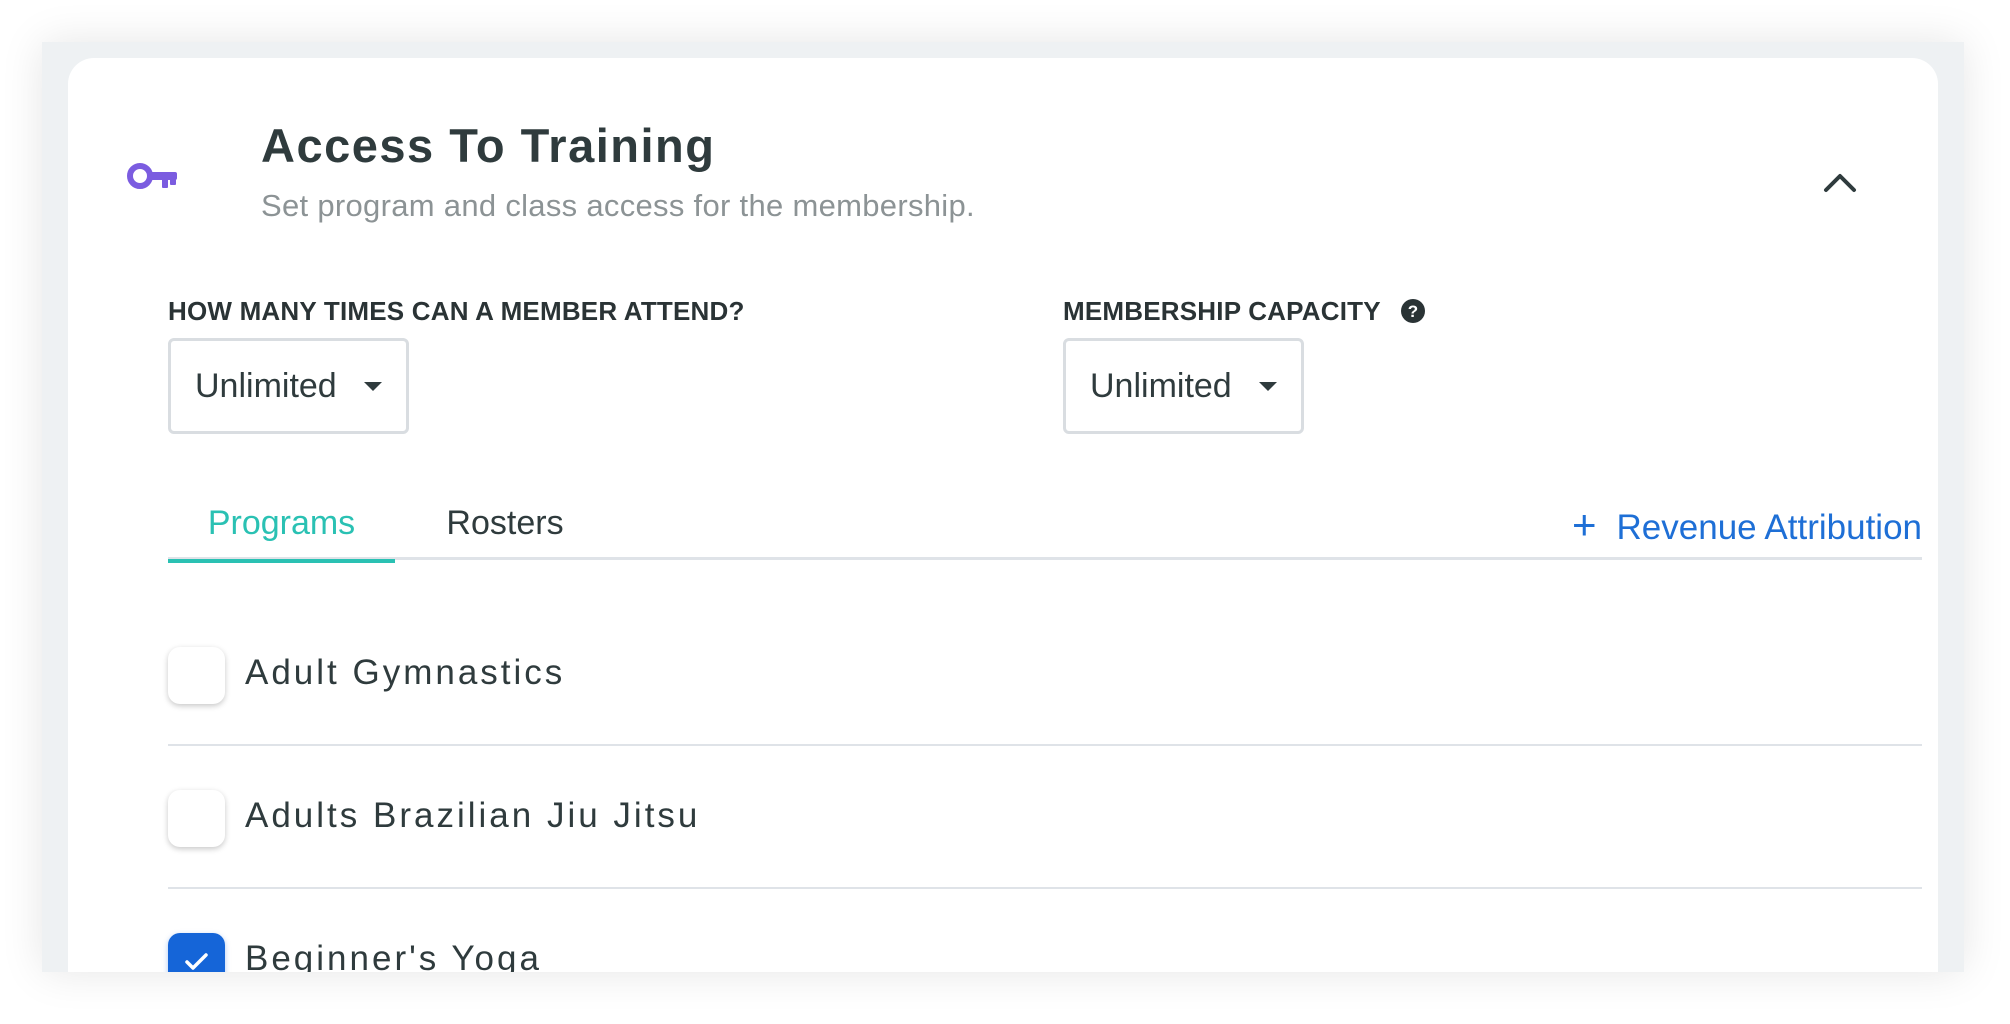 The image size is (2010, 1024). What do you see at coordinates (1584, 524) in the screenshot?
I see `plus-icon: +` at bounding box center [1584, 524].